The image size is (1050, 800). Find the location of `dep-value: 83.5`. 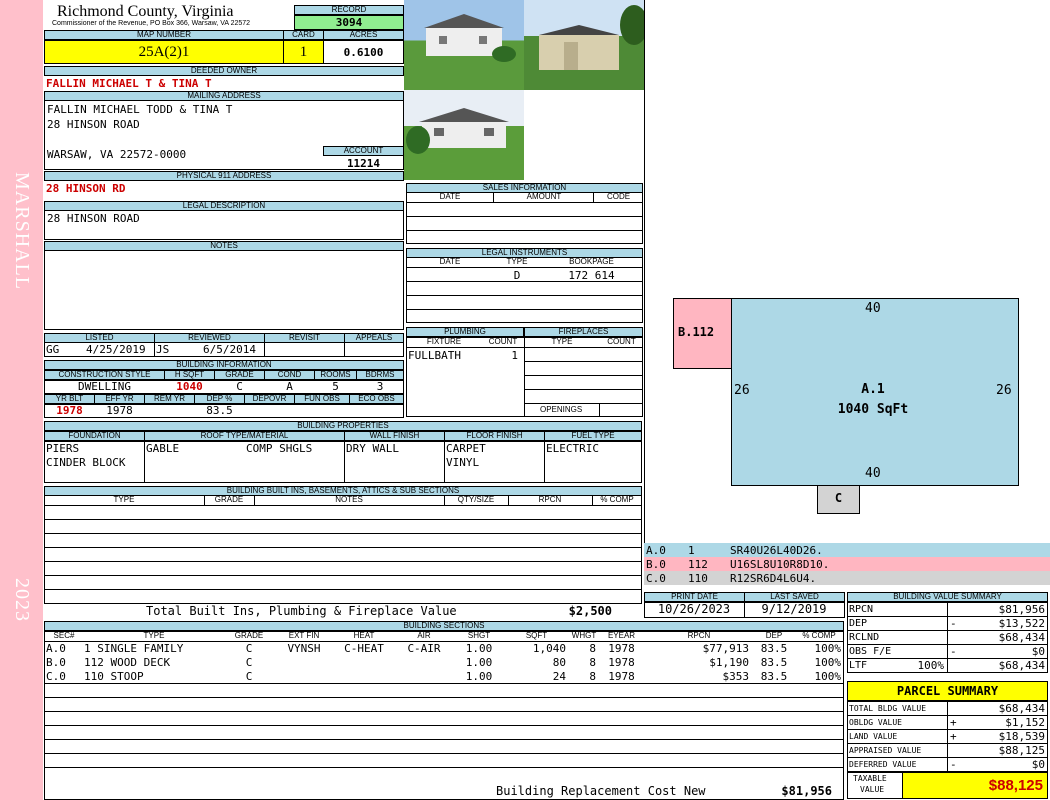

dep-value: 83.5 is located at coordinates (219, 410).